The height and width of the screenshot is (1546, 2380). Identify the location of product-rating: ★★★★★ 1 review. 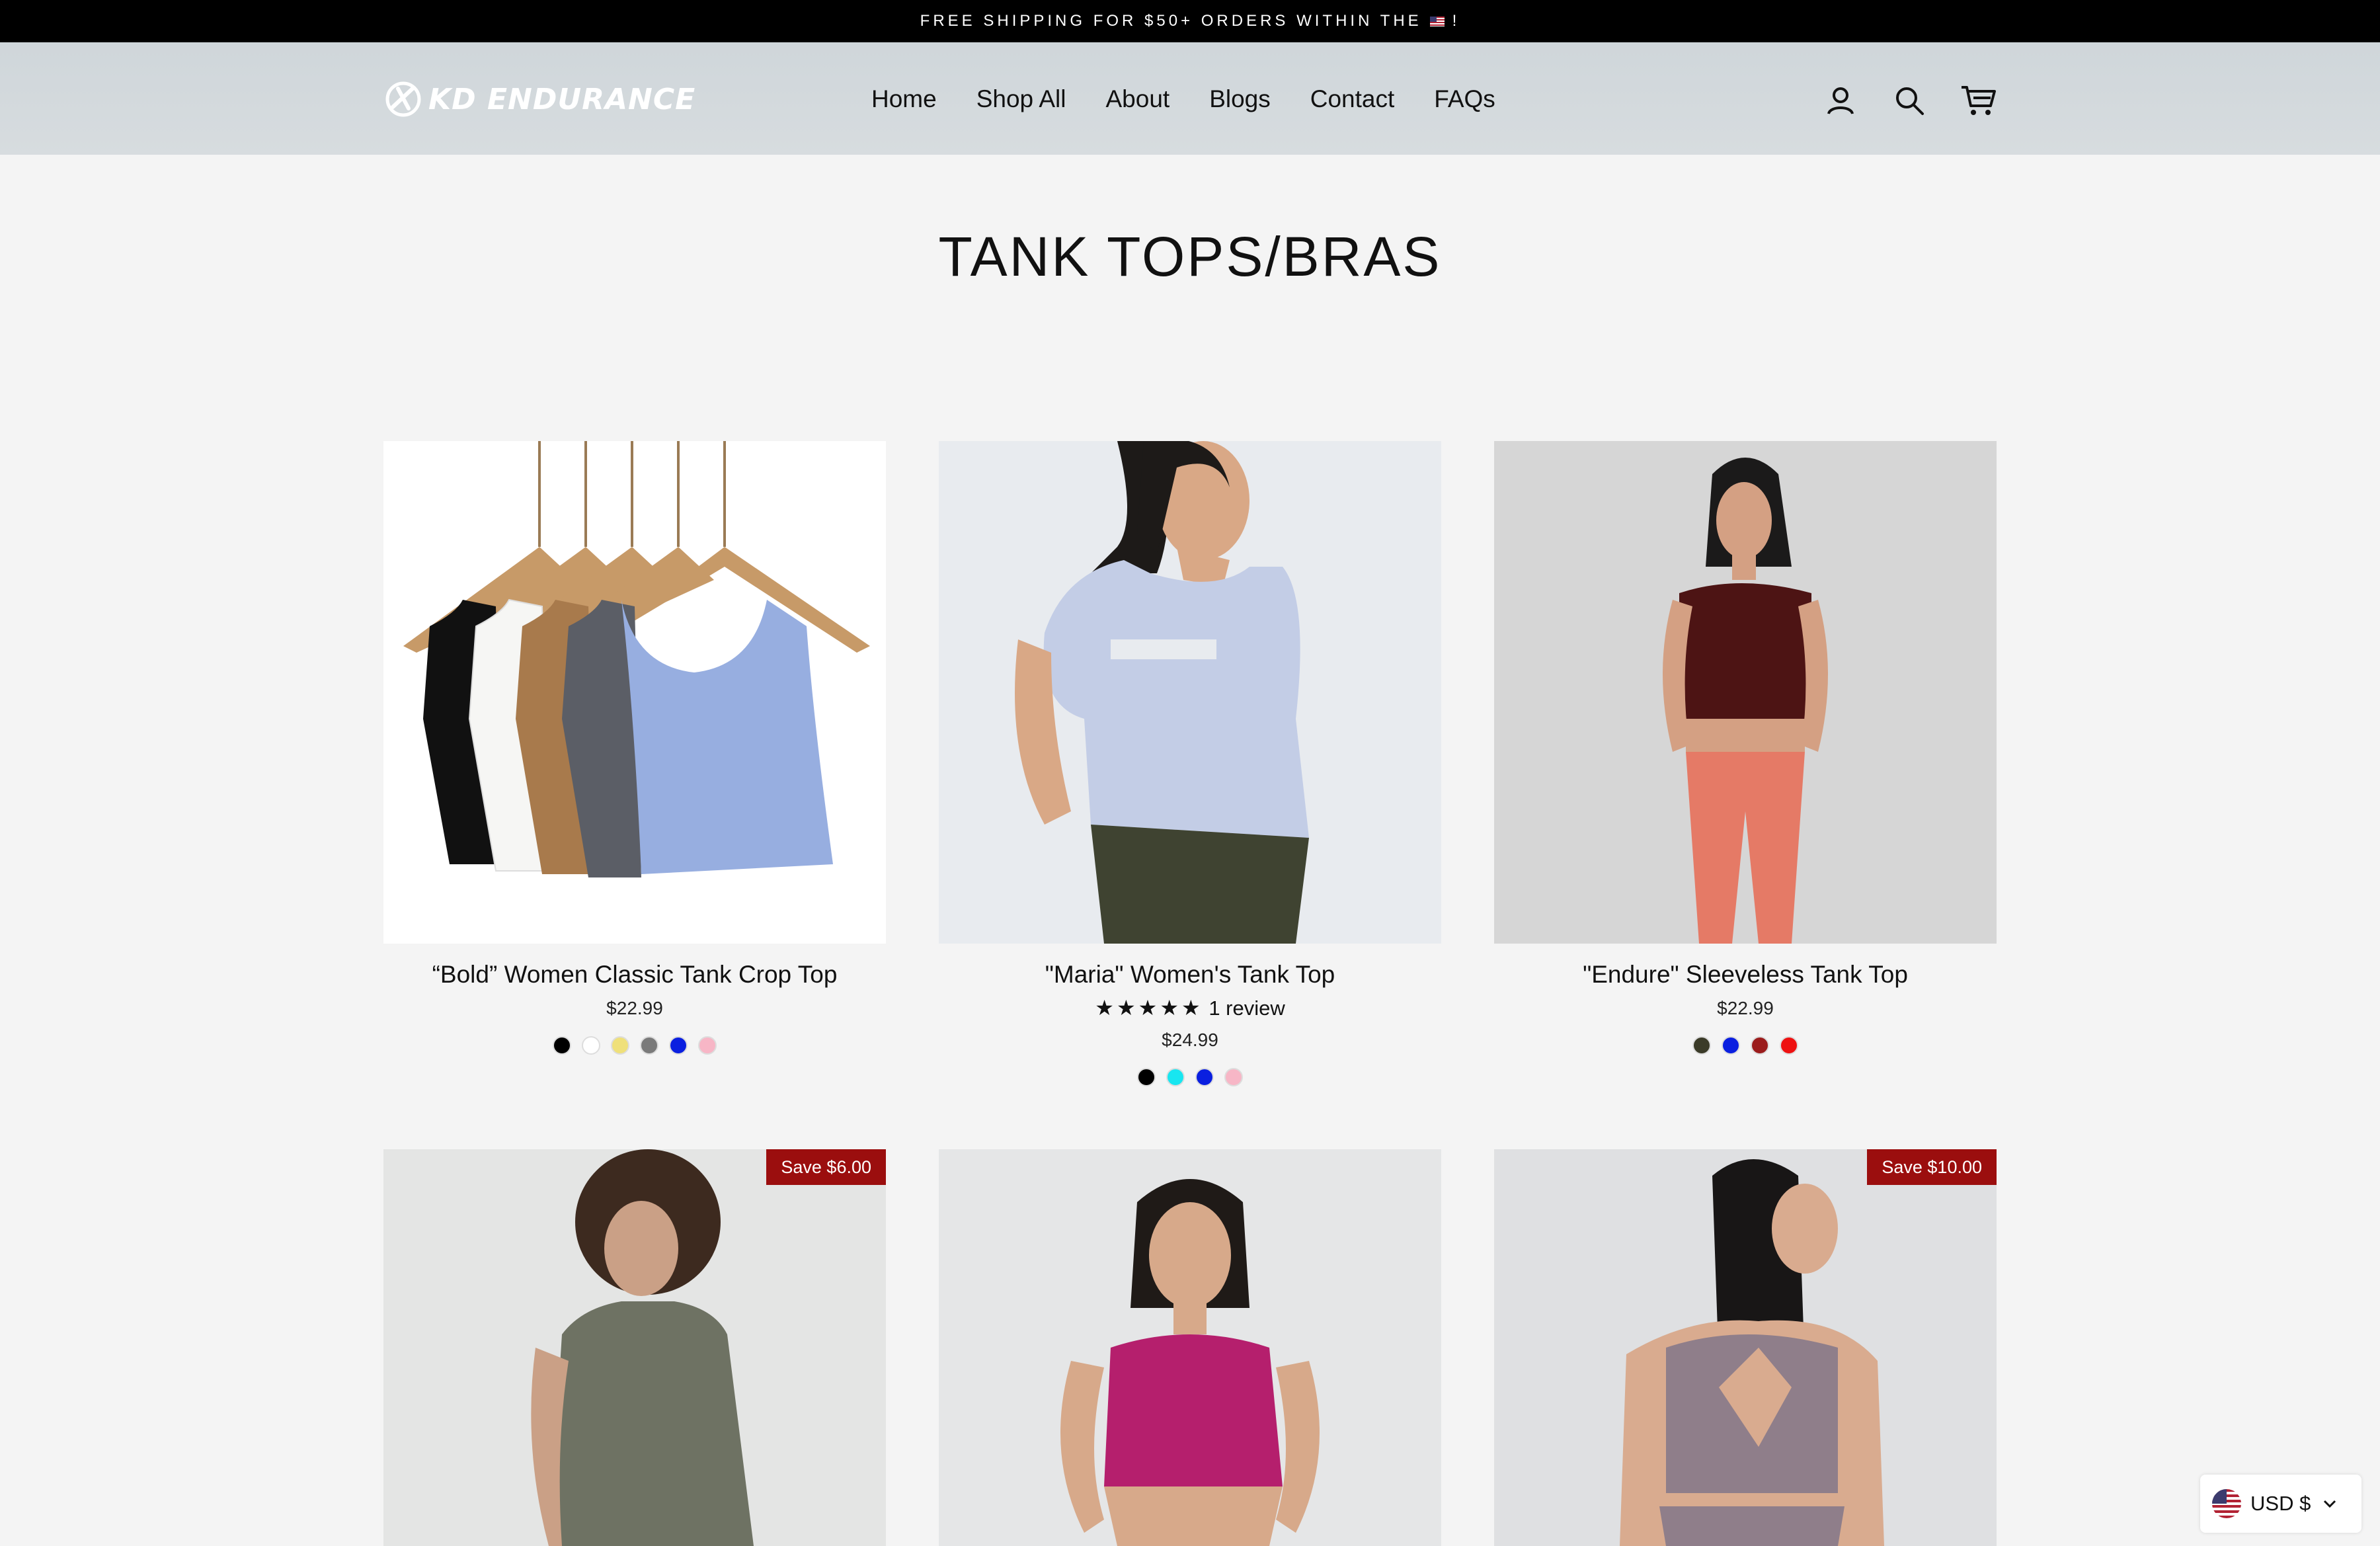
(1190, 1007).